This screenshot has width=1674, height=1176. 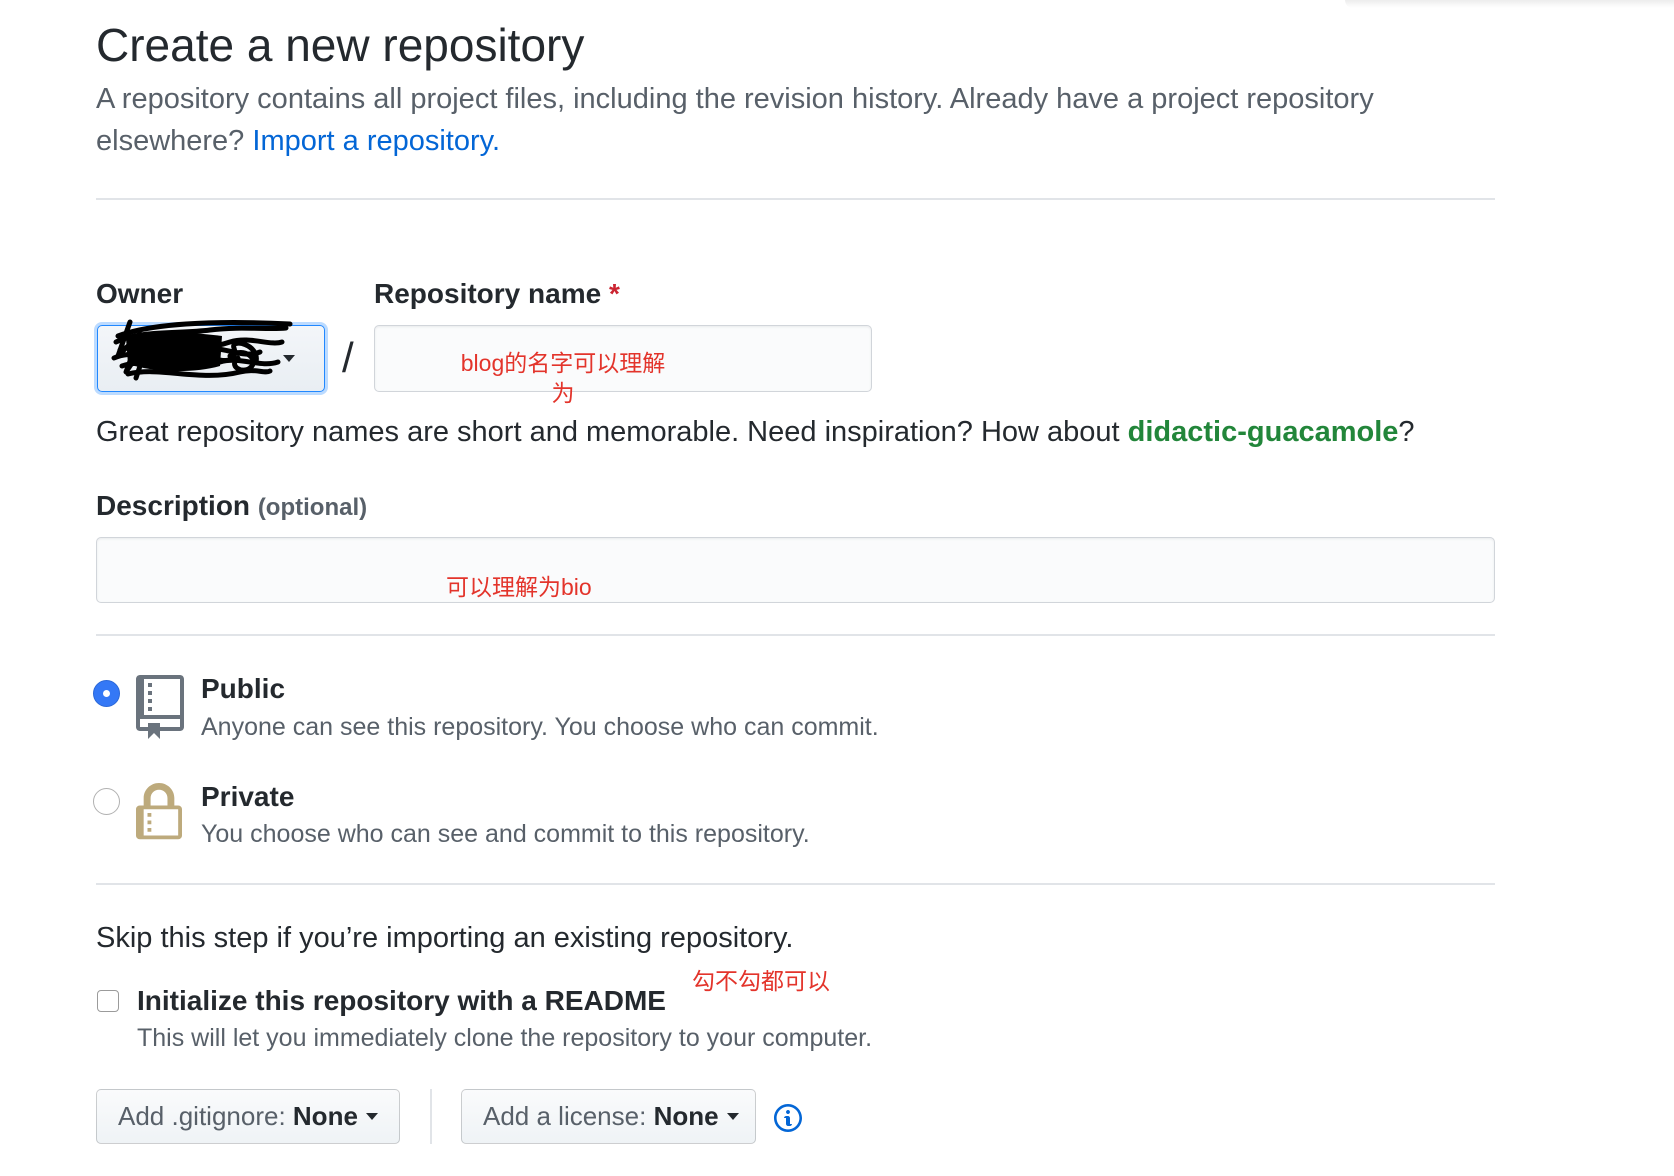 What do you see at coordinates (106, 693) in the screenshot?
I see `visibility-public-radio` at bounding box center [106, 693].